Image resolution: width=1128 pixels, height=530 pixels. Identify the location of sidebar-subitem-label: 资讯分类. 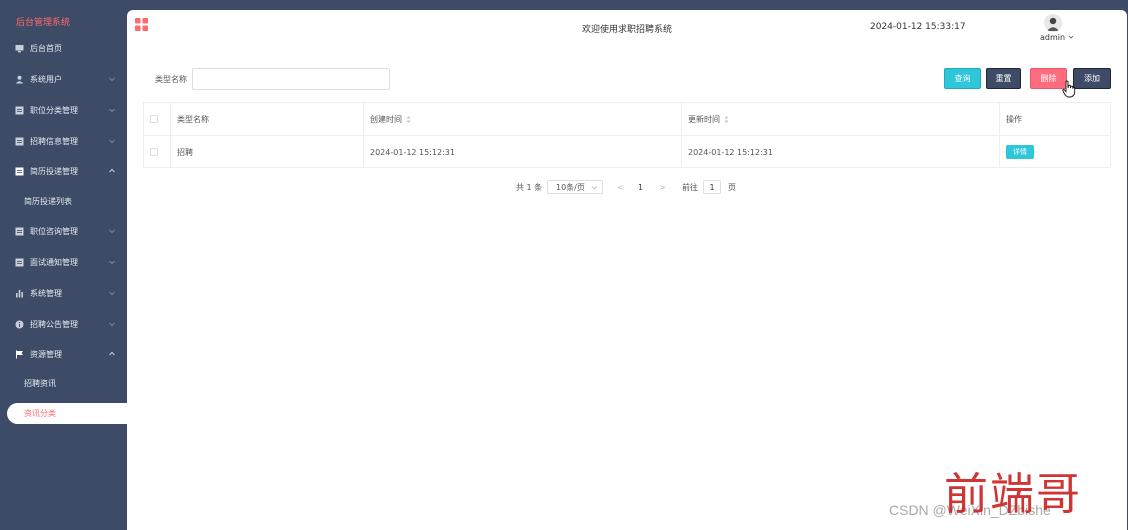
(40, 413).